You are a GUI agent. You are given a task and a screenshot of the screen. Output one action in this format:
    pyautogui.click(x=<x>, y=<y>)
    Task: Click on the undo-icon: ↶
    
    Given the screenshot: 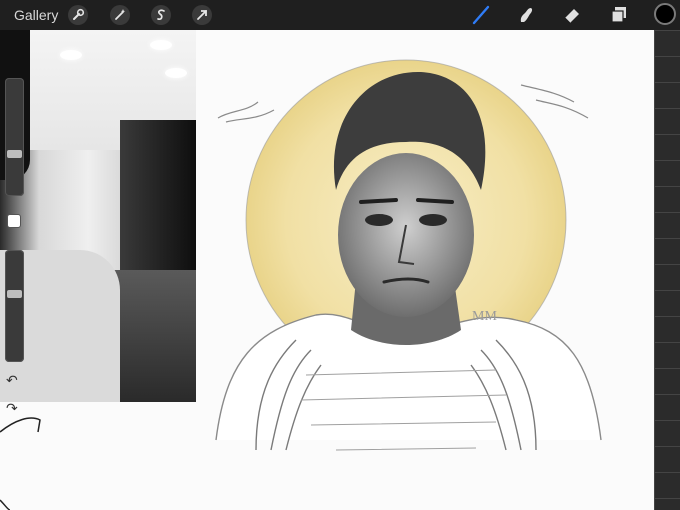 What is the action you would take?
    pyautogui.click(x=12, y=380)
    